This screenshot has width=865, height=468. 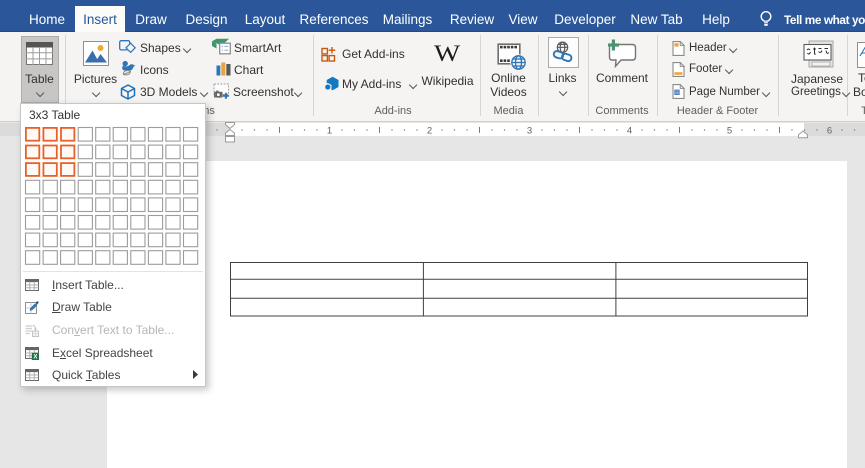 I want to click on svg-text: 5, so click(x=729, y=129).